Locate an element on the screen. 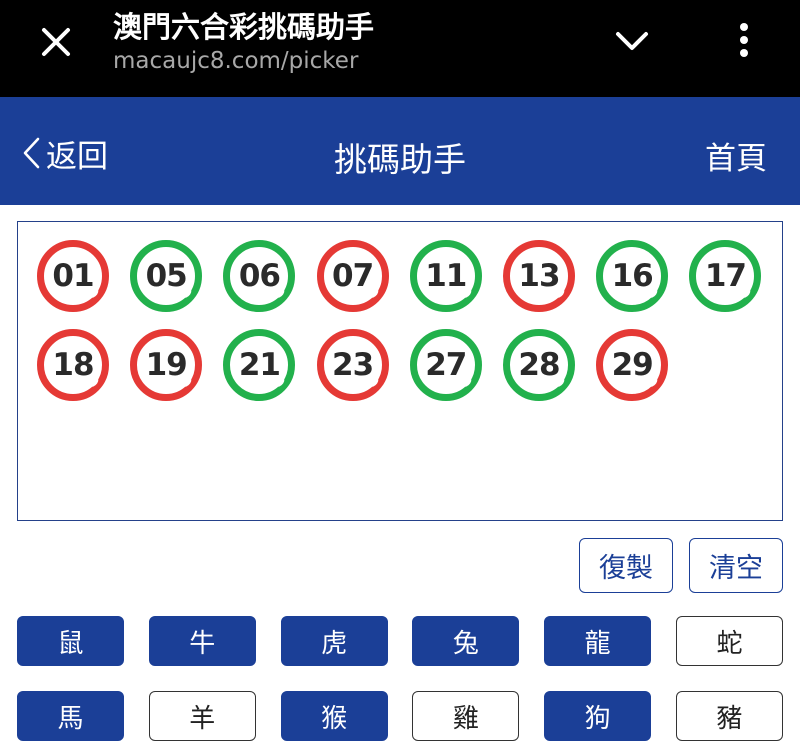  ball-number: 06 is located at coordinates (259, 276).